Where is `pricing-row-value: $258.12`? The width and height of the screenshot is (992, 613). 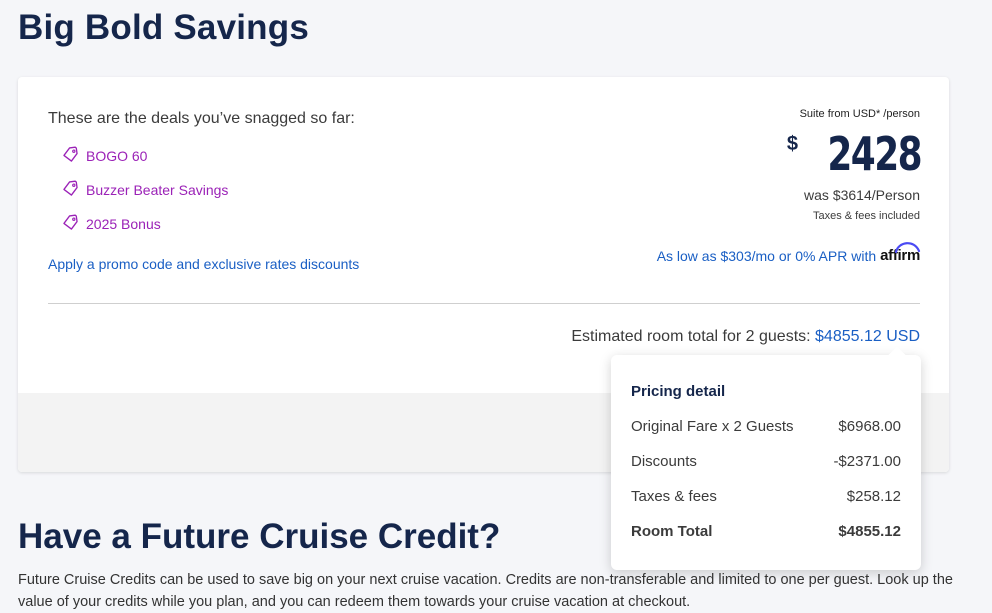
pricing-row-value: $258.12 is located at coordinates (873, 496).